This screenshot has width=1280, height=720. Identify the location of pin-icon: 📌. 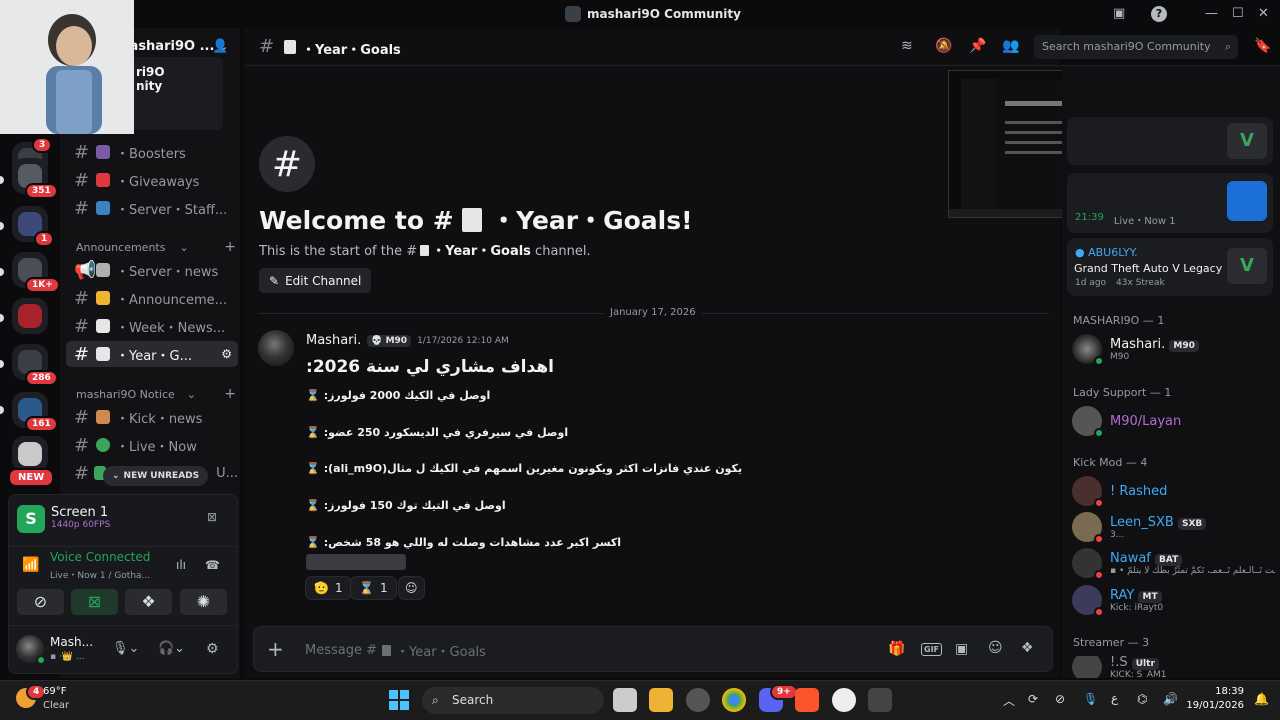
(977, 46).